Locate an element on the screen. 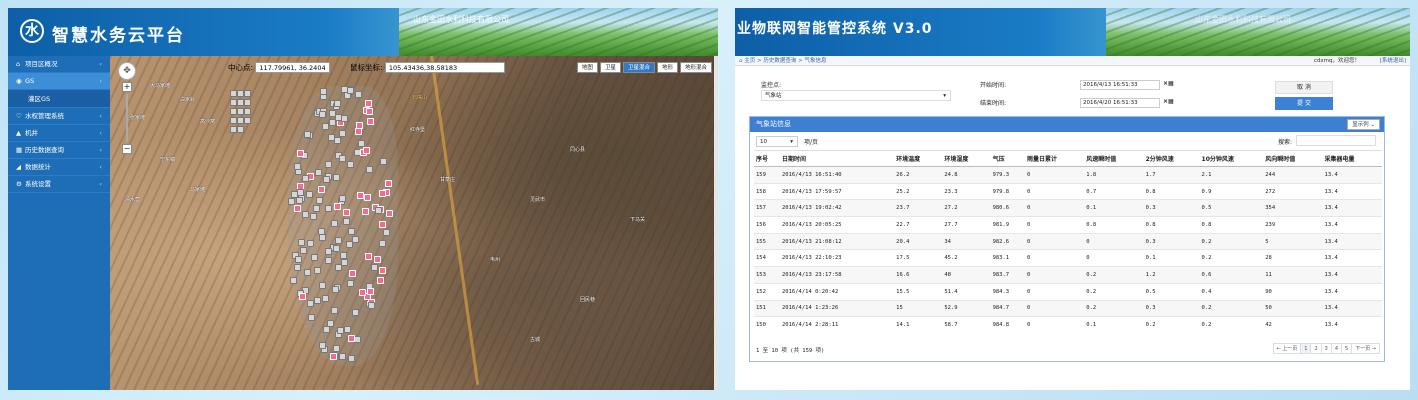 This screenshot has width=1418, height=400. show-columns-button: 显示列 ⌄ is located at coordinates (1363, 124).